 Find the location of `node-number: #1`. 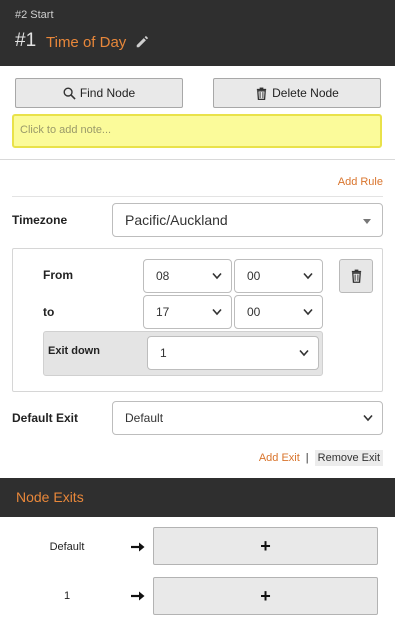

node-number: #1 is located at coordinates (26, 40).